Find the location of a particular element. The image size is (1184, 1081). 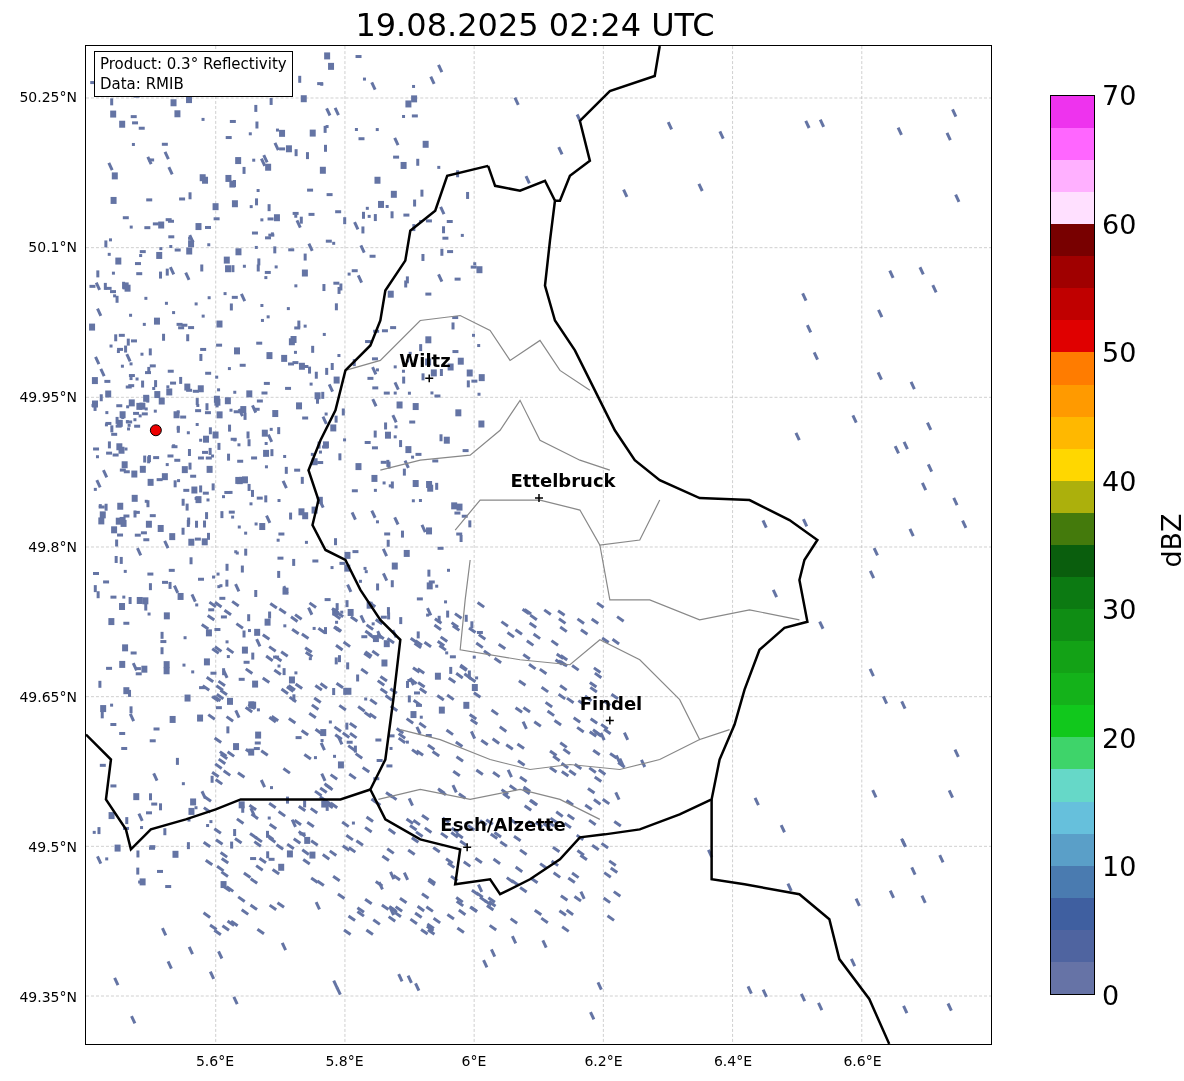

colorbar-tick-label: 10 is located at coordinates (1119, 866).